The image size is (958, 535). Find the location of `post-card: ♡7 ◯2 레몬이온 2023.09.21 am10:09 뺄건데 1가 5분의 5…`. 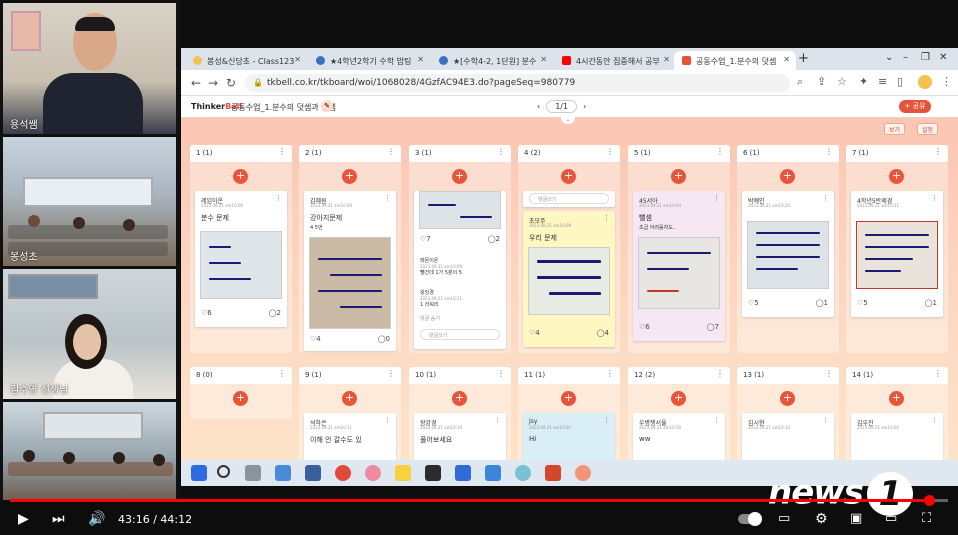

post-card: ♡7 ◯2 레몬이온 2023.09.21 am10:09 뺄건데 1가 5분의 5… is located at coordinates (460, 270).